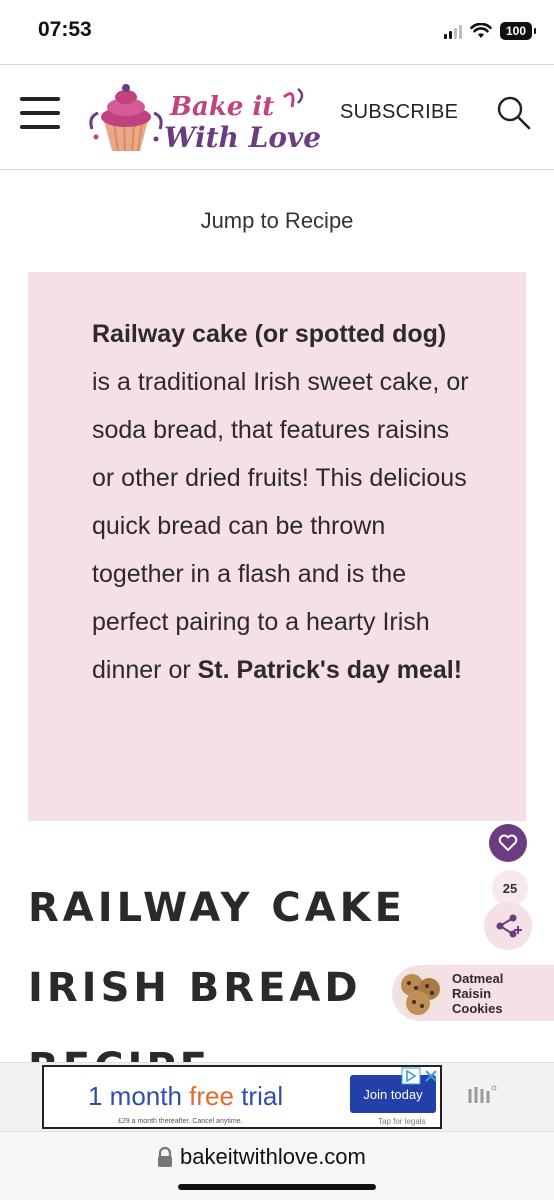 The width and height of the screenshot is (554, 1200). I want to click on share-button, so click(508, 926).